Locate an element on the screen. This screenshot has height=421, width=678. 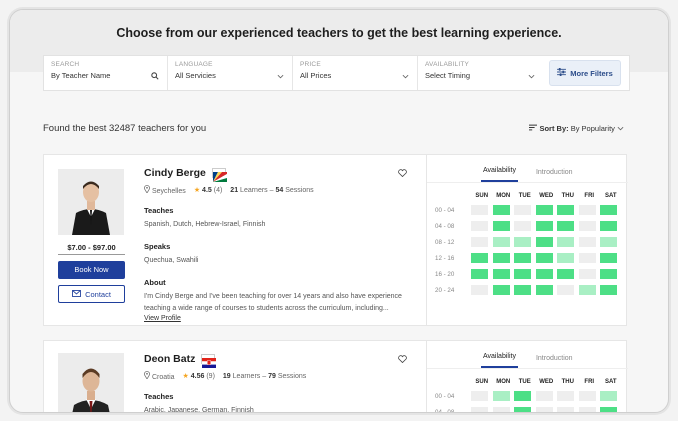
price-select: PRICE All Prices is located at coordinates (355, 73).